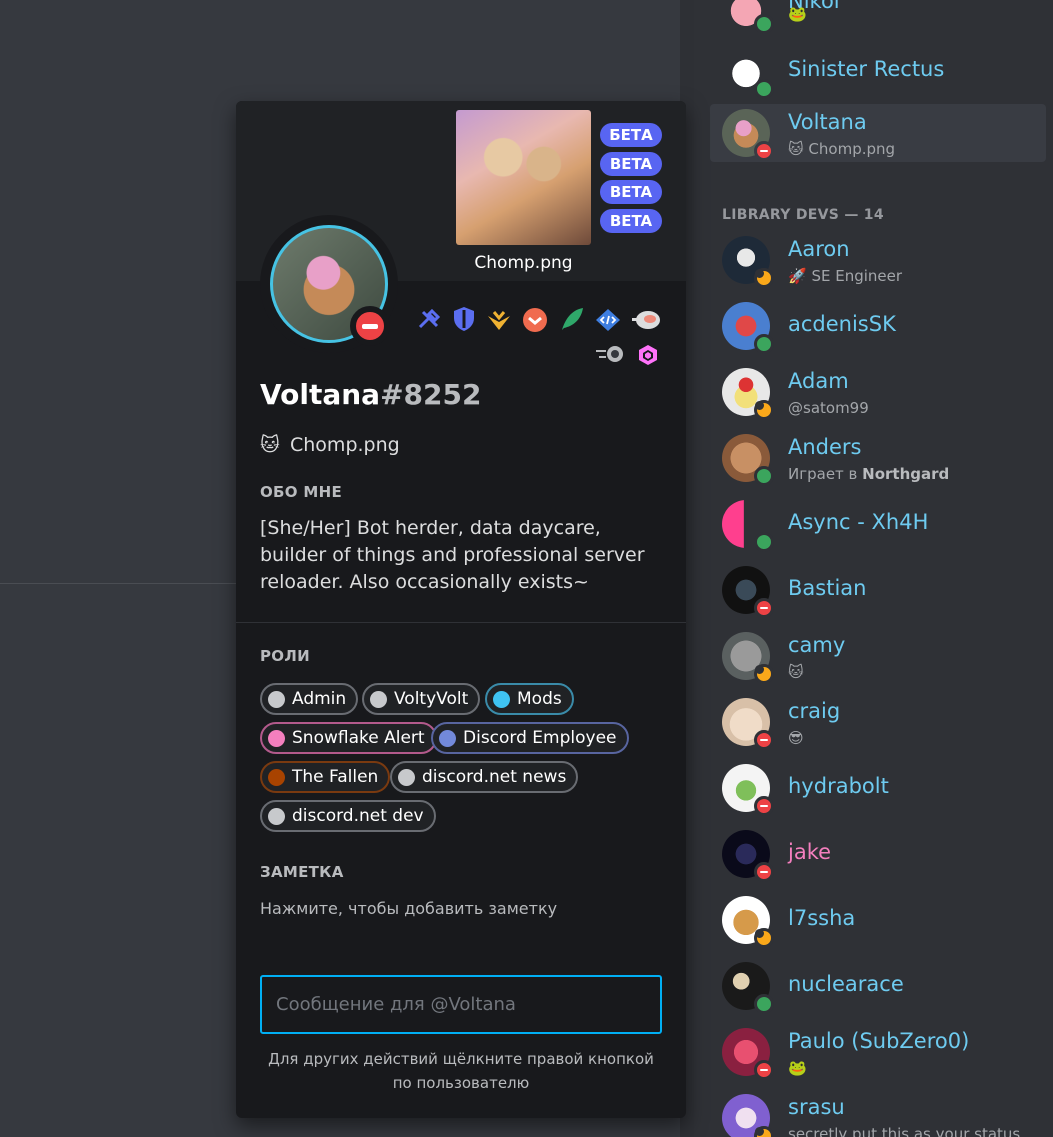 Image resolution: width=1053 pixels, height=1137 pixels. Describe the element at coordinates (320, 394) in the screenshot. I see `username-text: Voltana` at that location.